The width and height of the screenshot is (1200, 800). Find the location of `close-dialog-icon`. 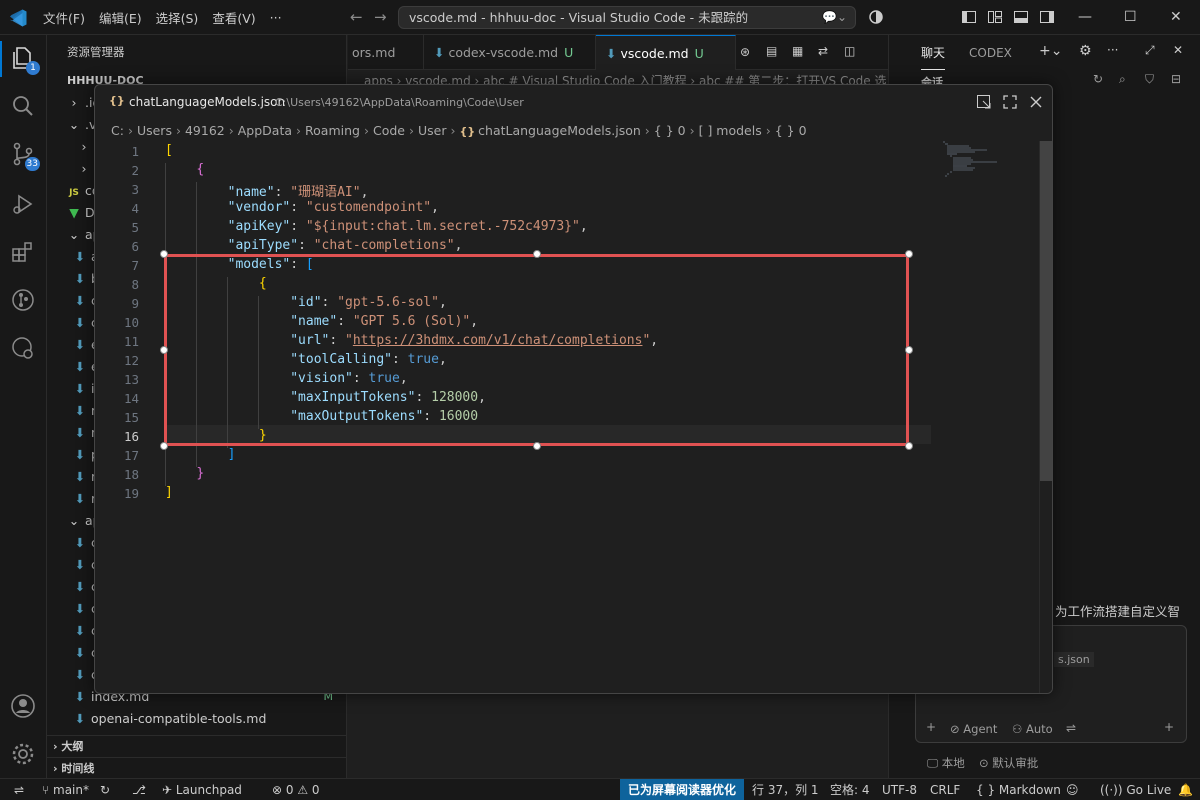

close-dialog-icon is located at coordinates (1036, 102).